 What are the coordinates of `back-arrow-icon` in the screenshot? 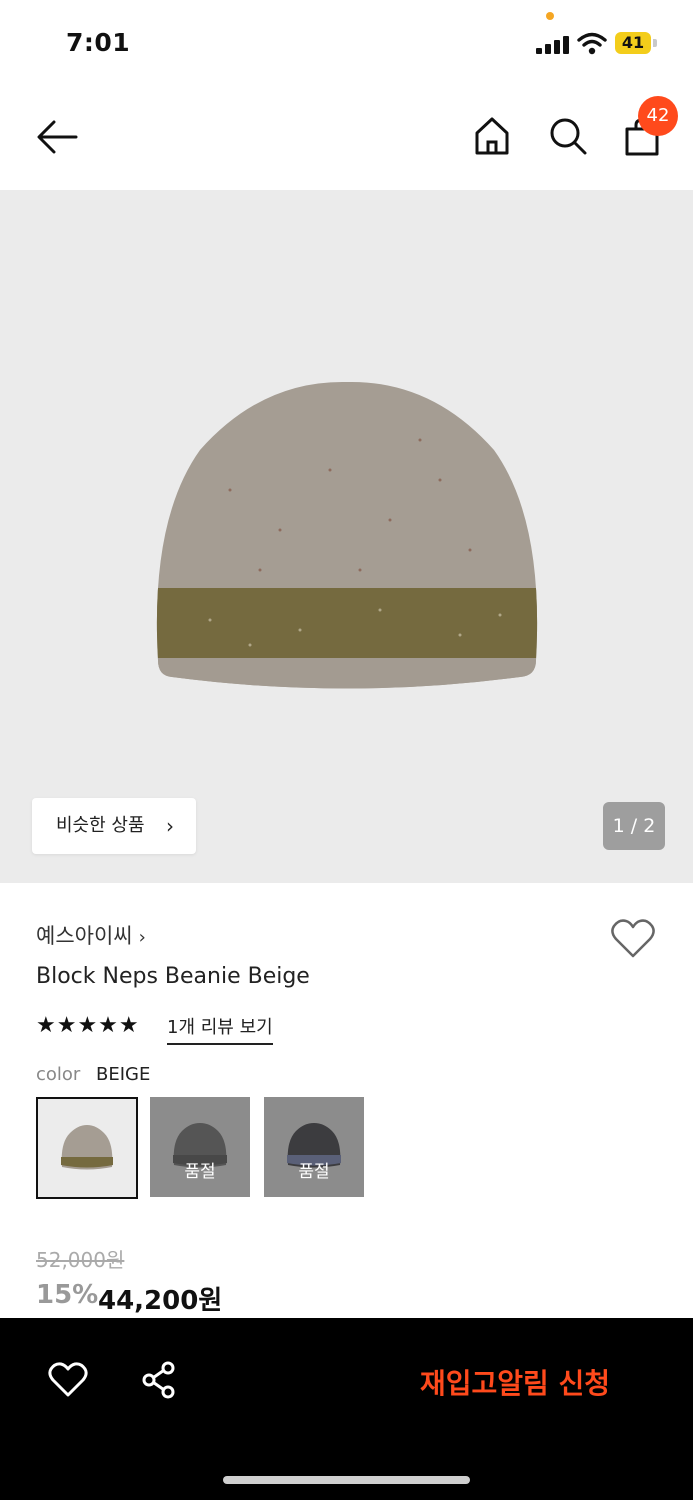 It's located at (57, 137).